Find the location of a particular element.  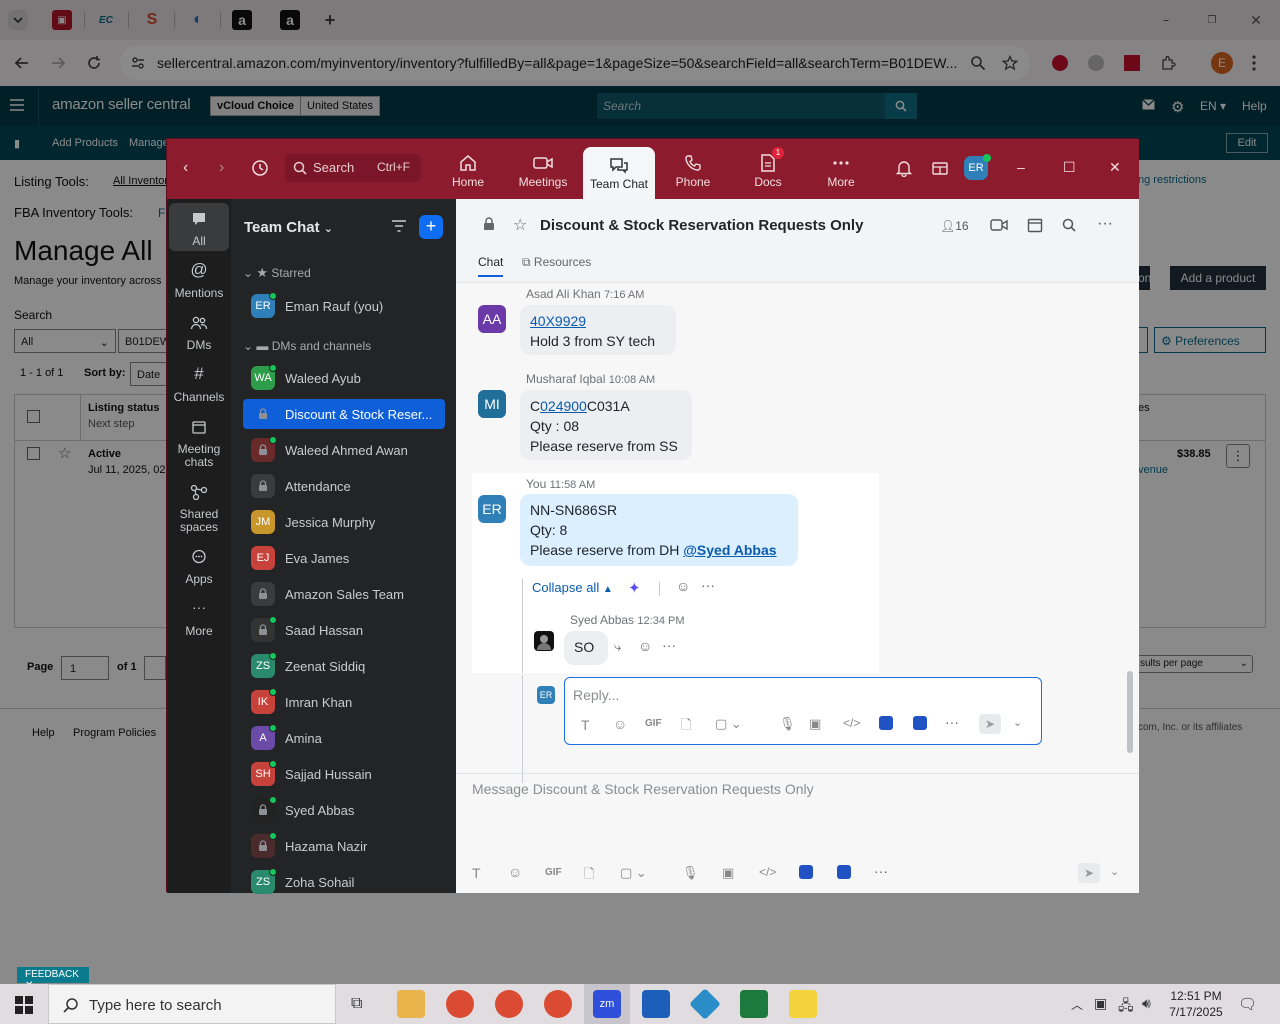

zoom-nav-docs: 1 Docs is located at coordinates (768, 171).